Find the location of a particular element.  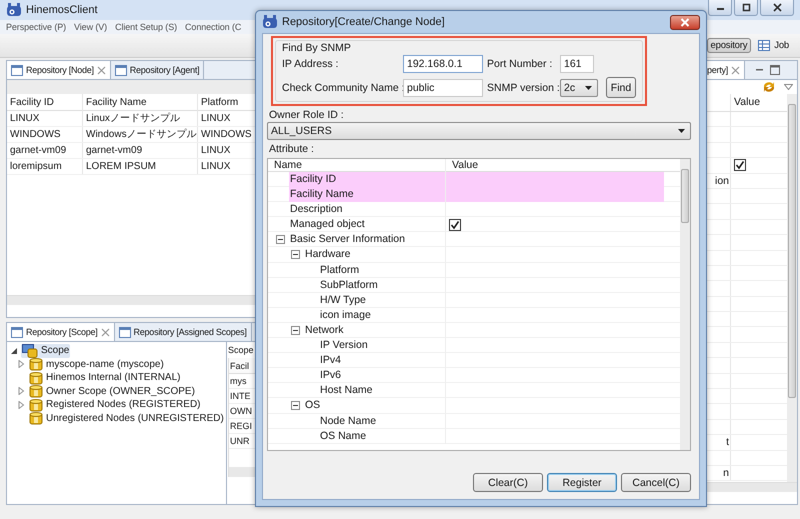

view-tab: Repository [Agent] is located at coordinates (157, 70).